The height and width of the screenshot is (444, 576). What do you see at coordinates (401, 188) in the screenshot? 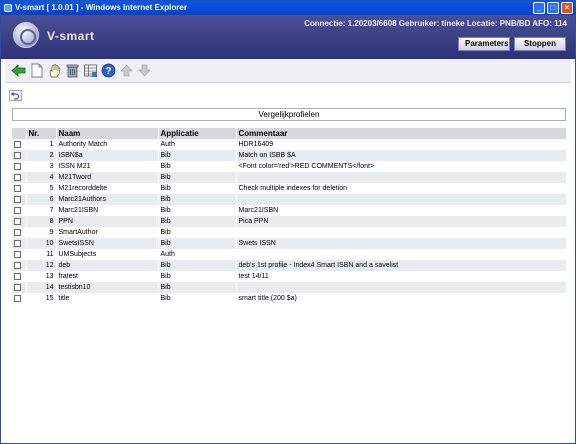
I see `cell-commentaar: Check multiple indexes for deletion` at bounding box center [401, 188].